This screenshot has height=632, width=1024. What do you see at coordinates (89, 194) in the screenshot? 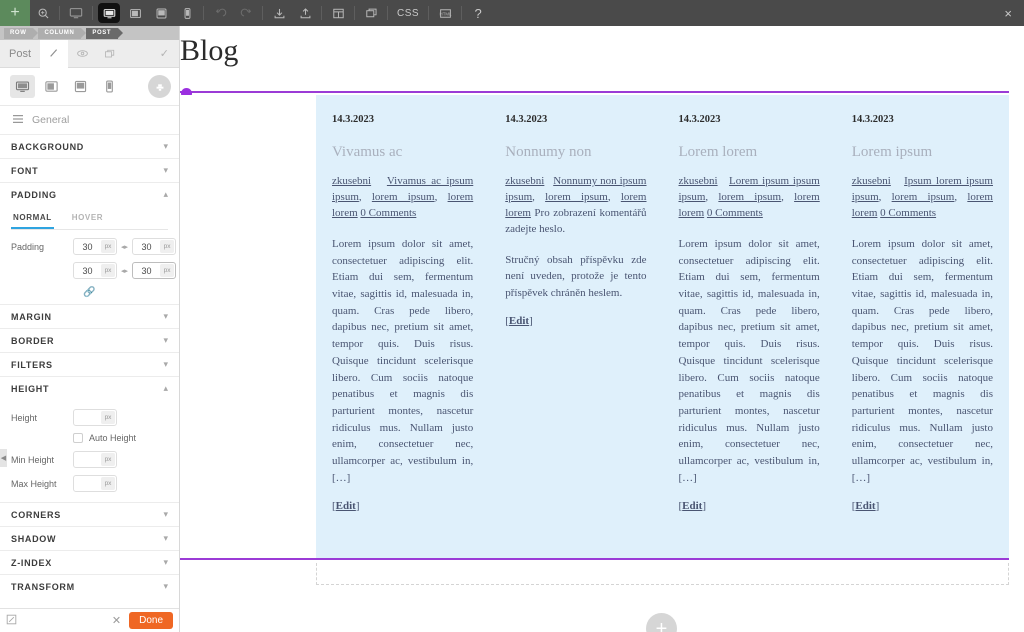
I see `section-padding: PADDING ▴` at bounding box center [89, 194].